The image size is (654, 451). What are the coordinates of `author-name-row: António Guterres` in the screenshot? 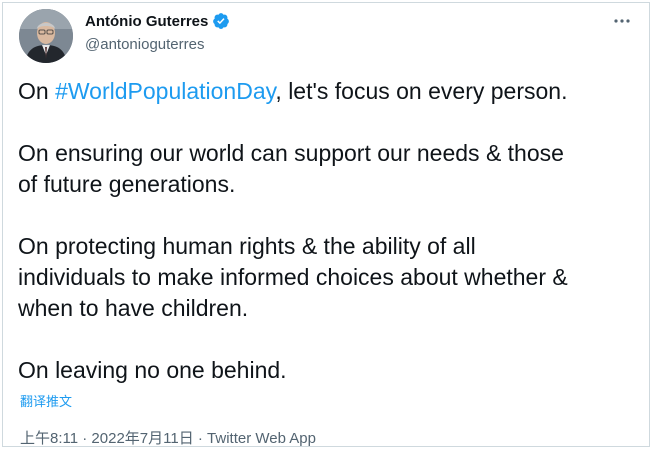 It's located at (157, 21).